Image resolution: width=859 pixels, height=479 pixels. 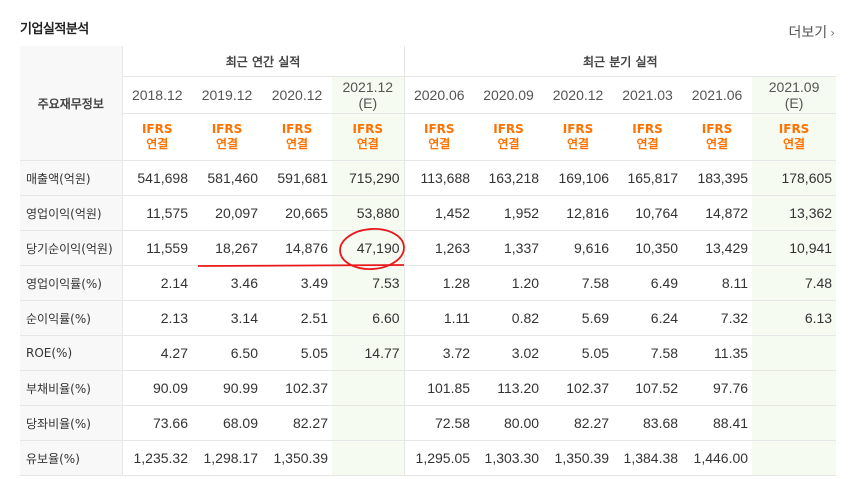 I want to click on table-cell: 10,350, so click(x=648, y=248).